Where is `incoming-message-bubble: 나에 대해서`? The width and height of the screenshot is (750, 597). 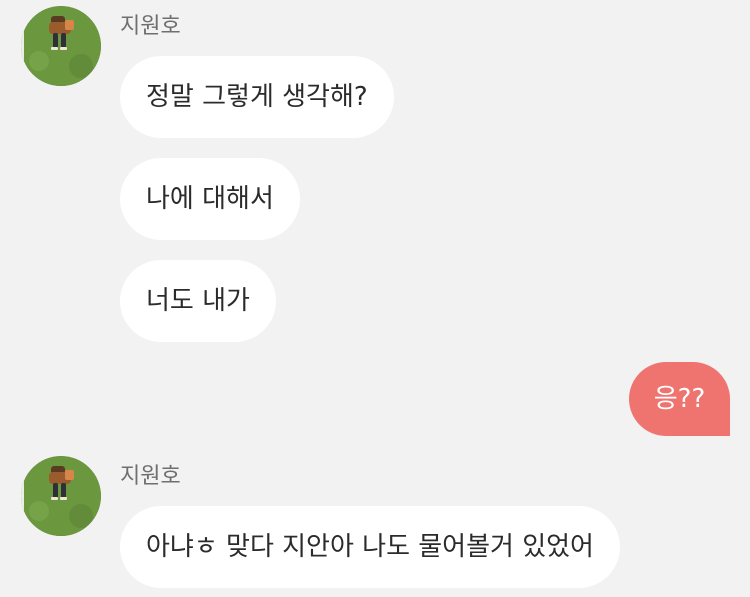
incoming-message-bubble: 나에 대해서 is located at coordinates (210, 199).